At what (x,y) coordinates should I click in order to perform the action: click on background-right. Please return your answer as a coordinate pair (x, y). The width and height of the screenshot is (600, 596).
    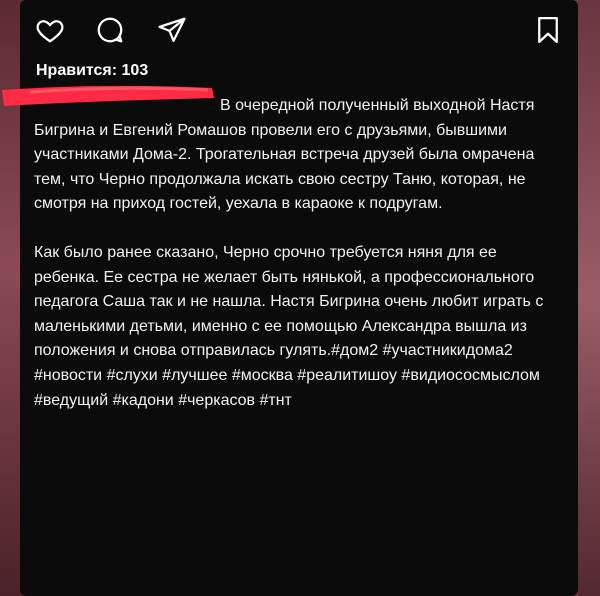
    Looking at the image, I should click on (589, 298).